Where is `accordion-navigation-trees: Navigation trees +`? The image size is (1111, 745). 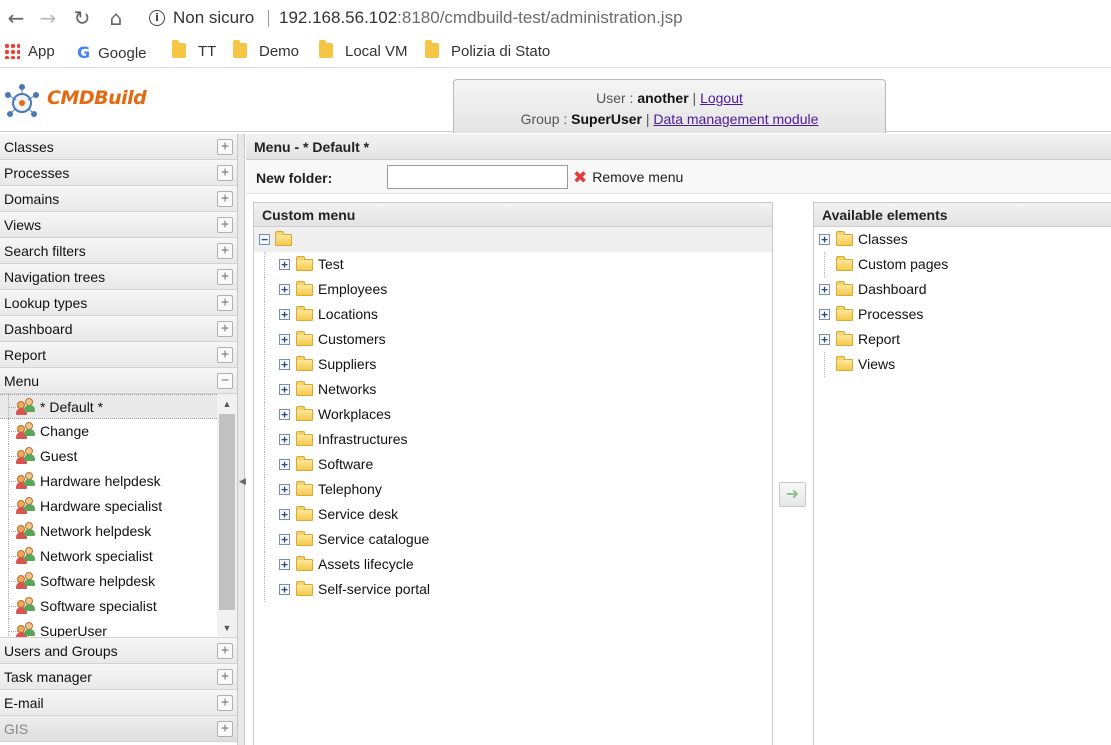
accordion-navigation-trees: Navigation trees + is located at coordinates (118, 277).